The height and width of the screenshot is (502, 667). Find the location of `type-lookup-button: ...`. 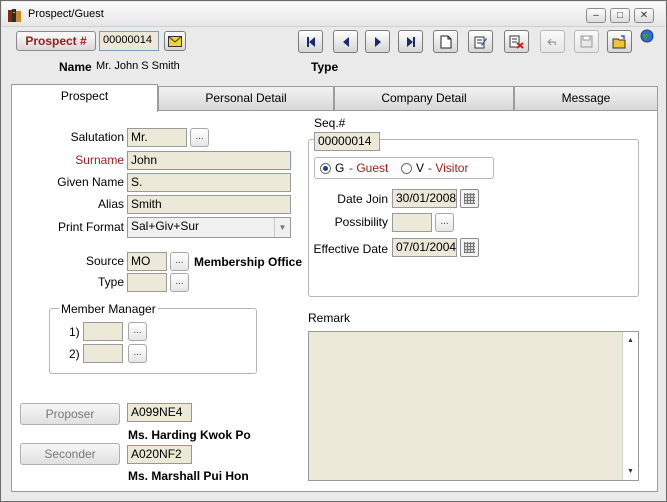

type-lookup-button: ... is located at coordinates (179, 282).